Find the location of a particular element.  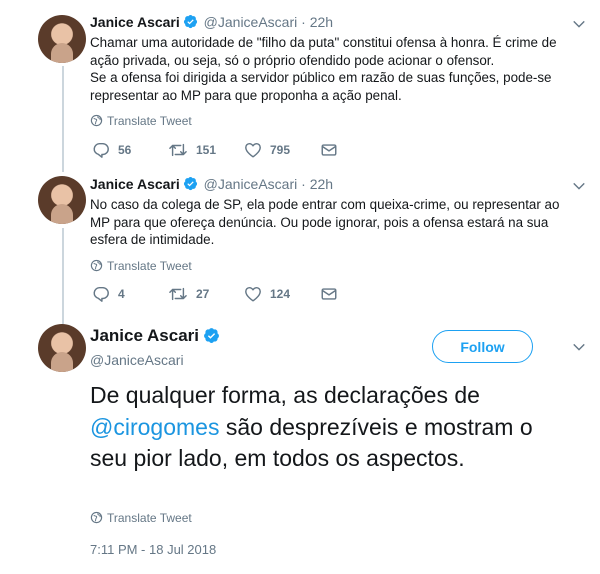

tweet-text-line: esfera de intimidade. is located at coordinates (152, 239).